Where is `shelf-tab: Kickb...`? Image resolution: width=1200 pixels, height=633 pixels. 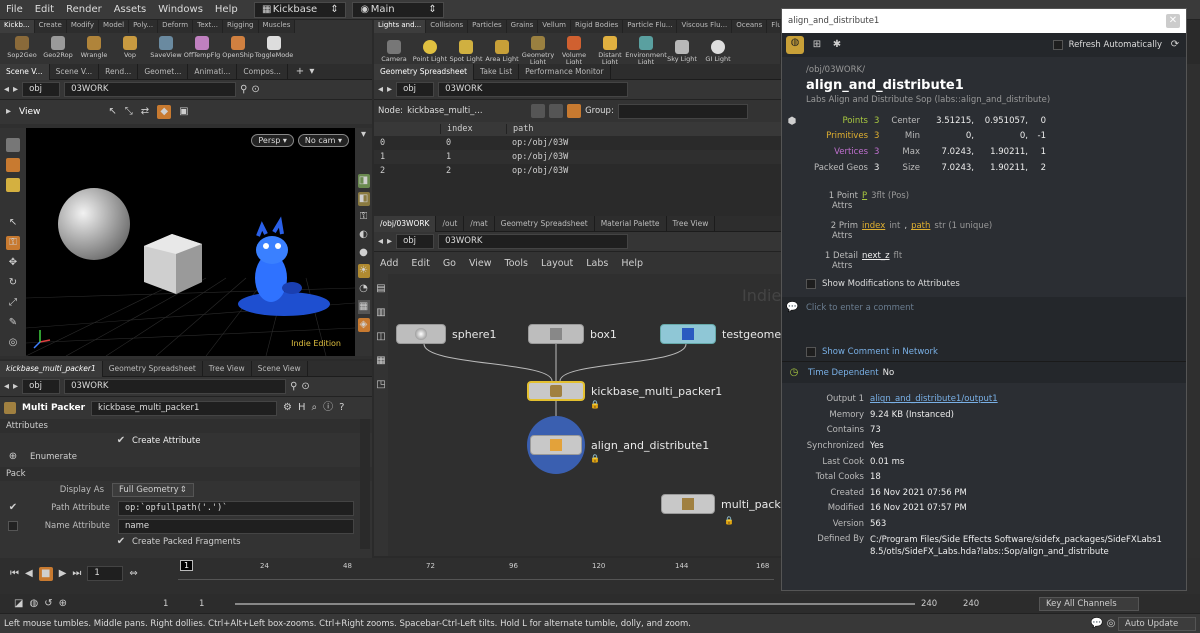
shelf-tab: Kickb... is located at coordinates (17, 26).